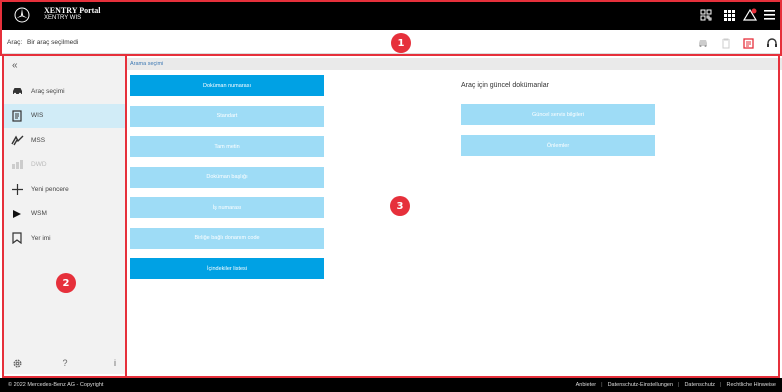 This screenshot has height=392, width=782. I want to click on qr-scan-icon, so click(706, 15).